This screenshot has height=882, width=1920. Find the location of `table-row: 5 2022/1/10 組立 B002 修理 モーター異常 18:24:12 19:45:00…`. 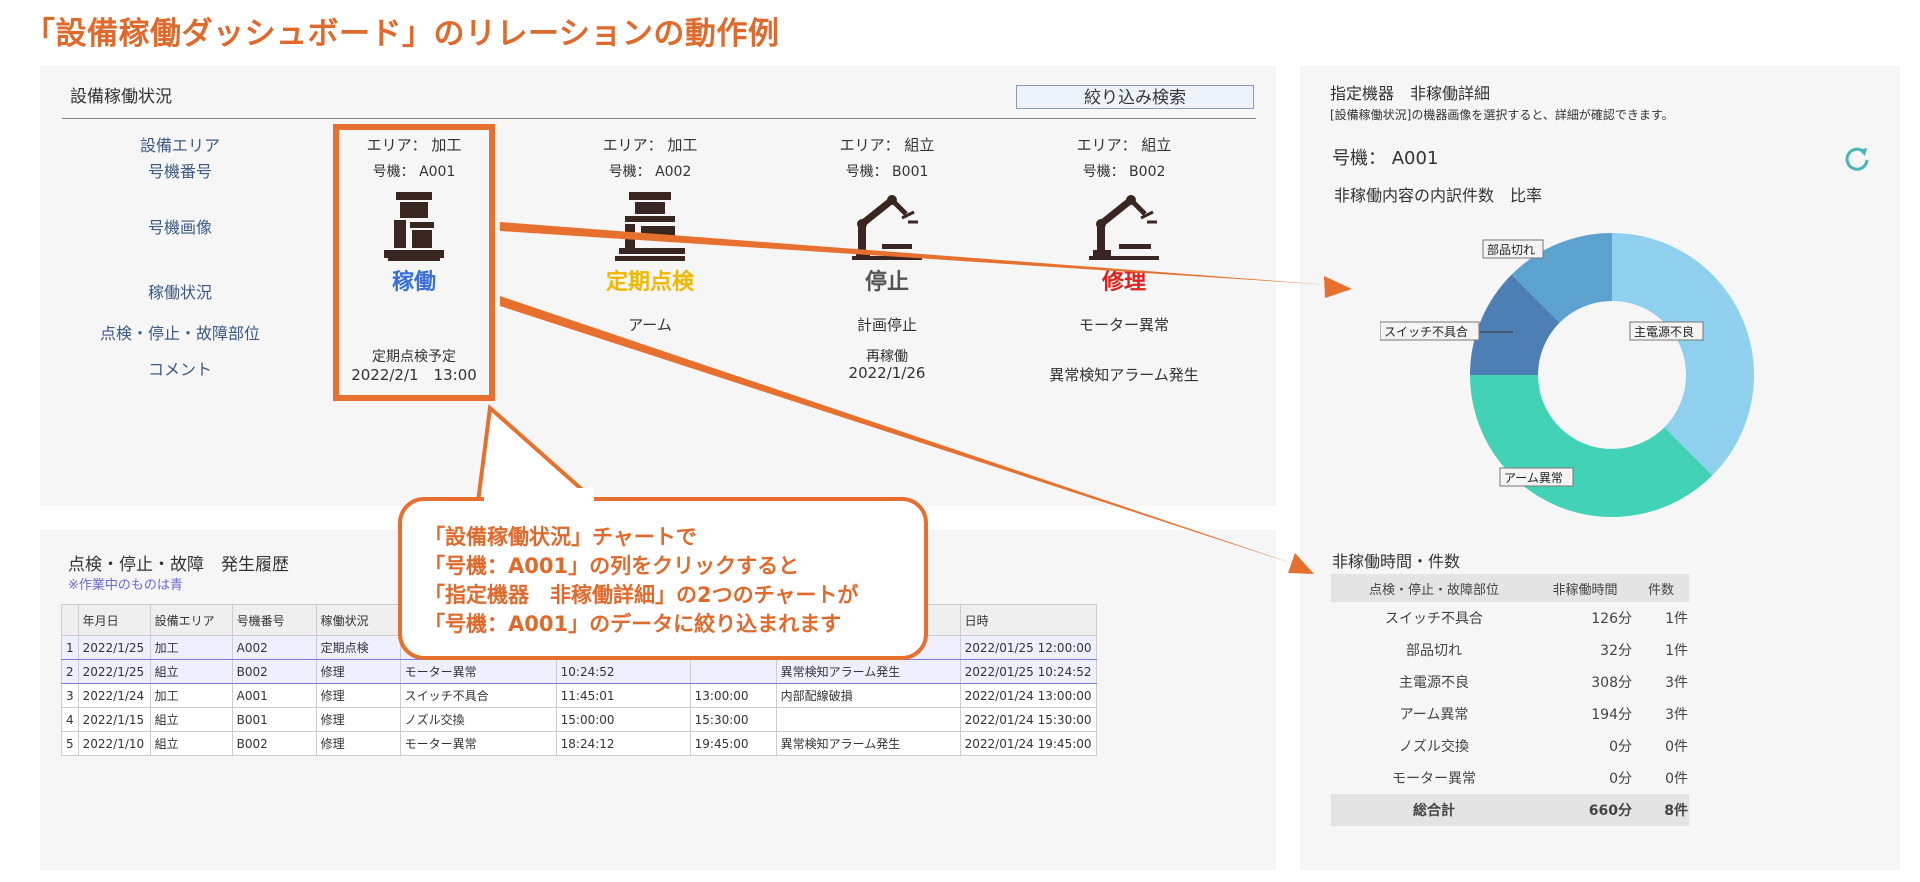

table-row: 5 2022/1/10 組立 B002 修理 モーター異常 18:24:12 19:45:00… is located at coordinates (579, 743).